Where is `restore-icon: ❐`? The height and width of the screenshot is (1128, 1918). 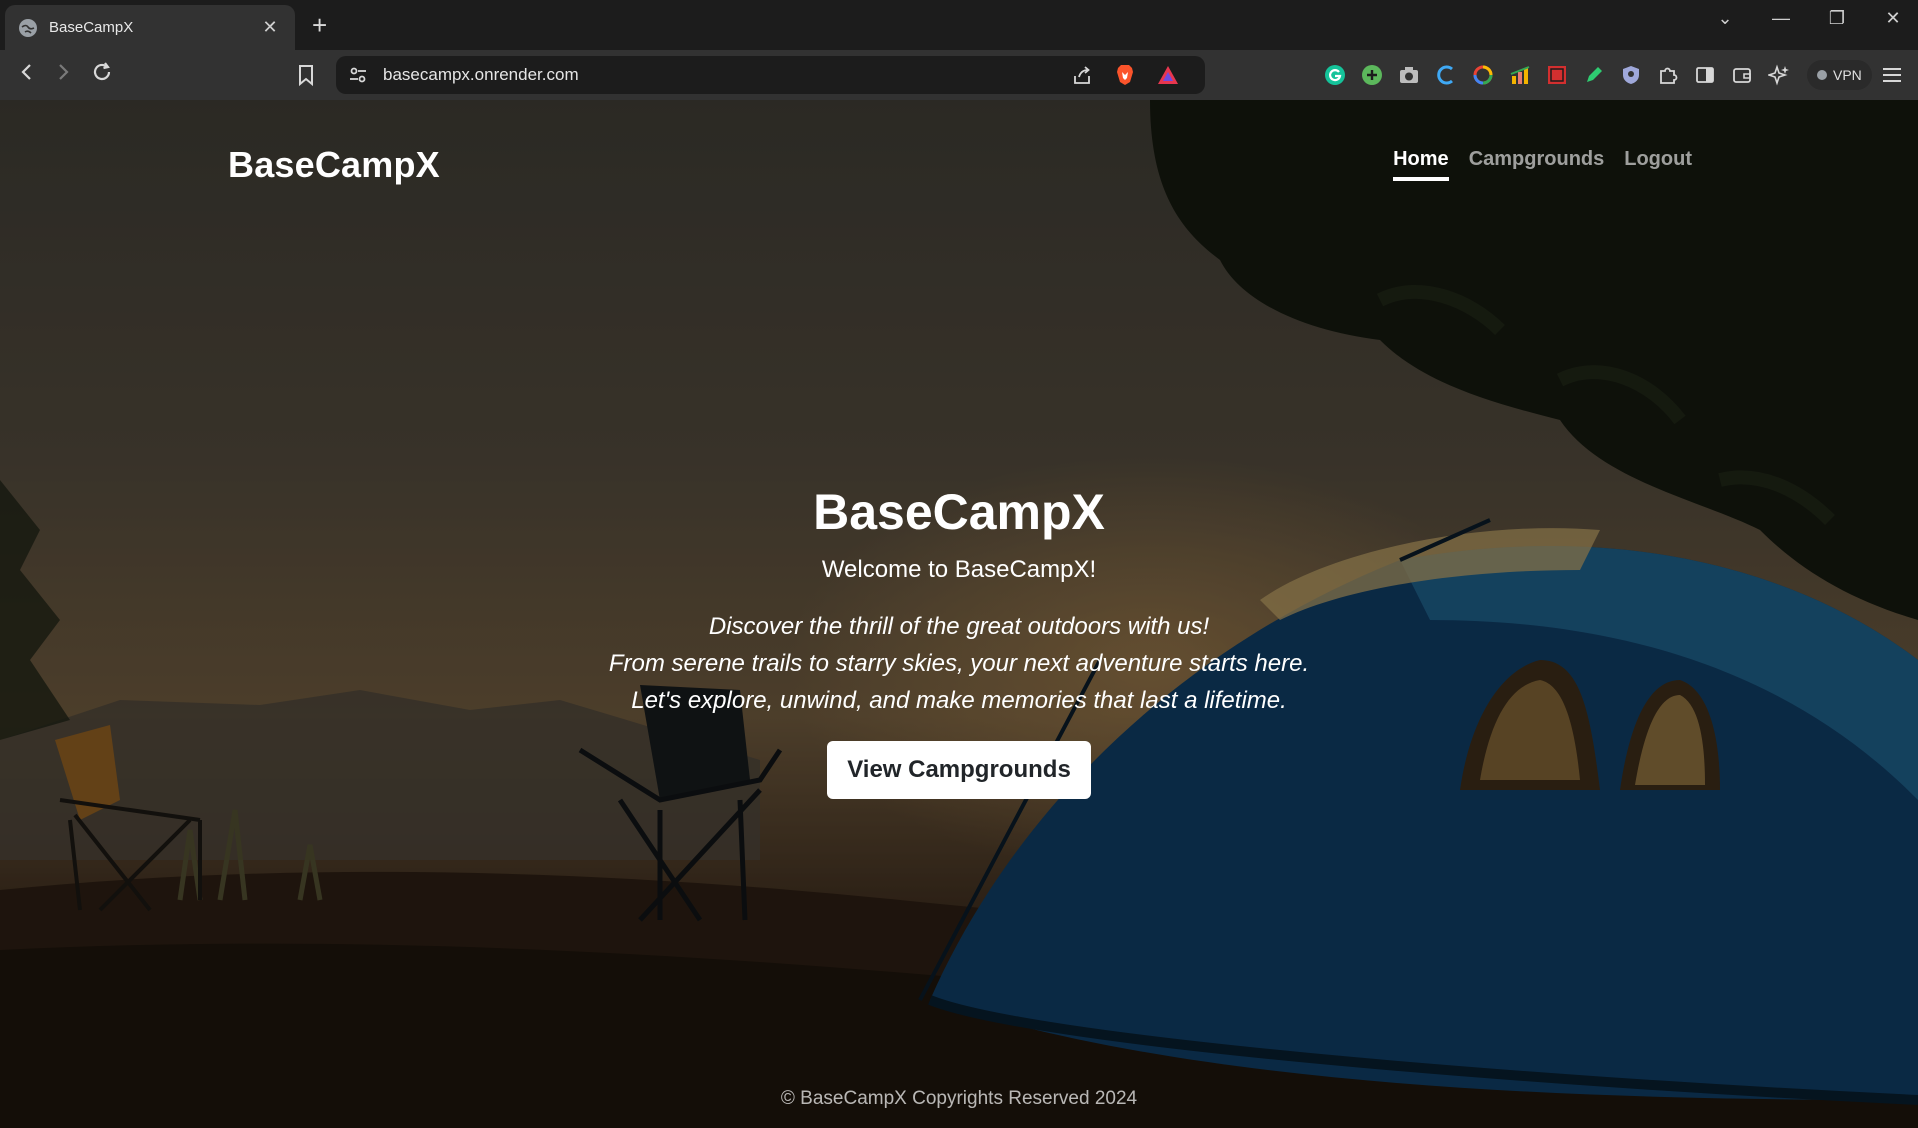
restore-icon: ❐ is located at coordinates (1837, 18).